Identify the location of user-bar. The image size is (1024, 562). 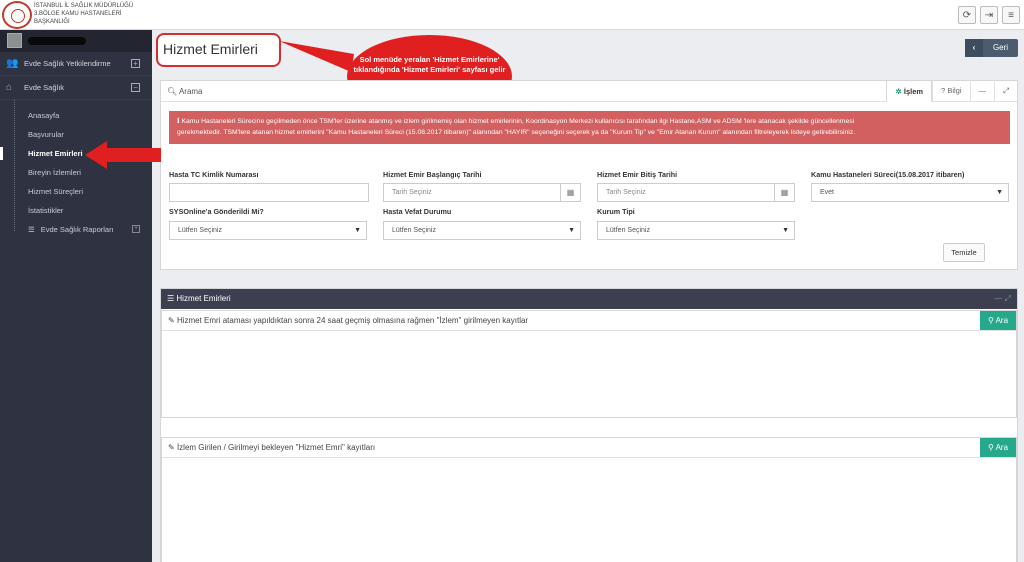
(76, 41).